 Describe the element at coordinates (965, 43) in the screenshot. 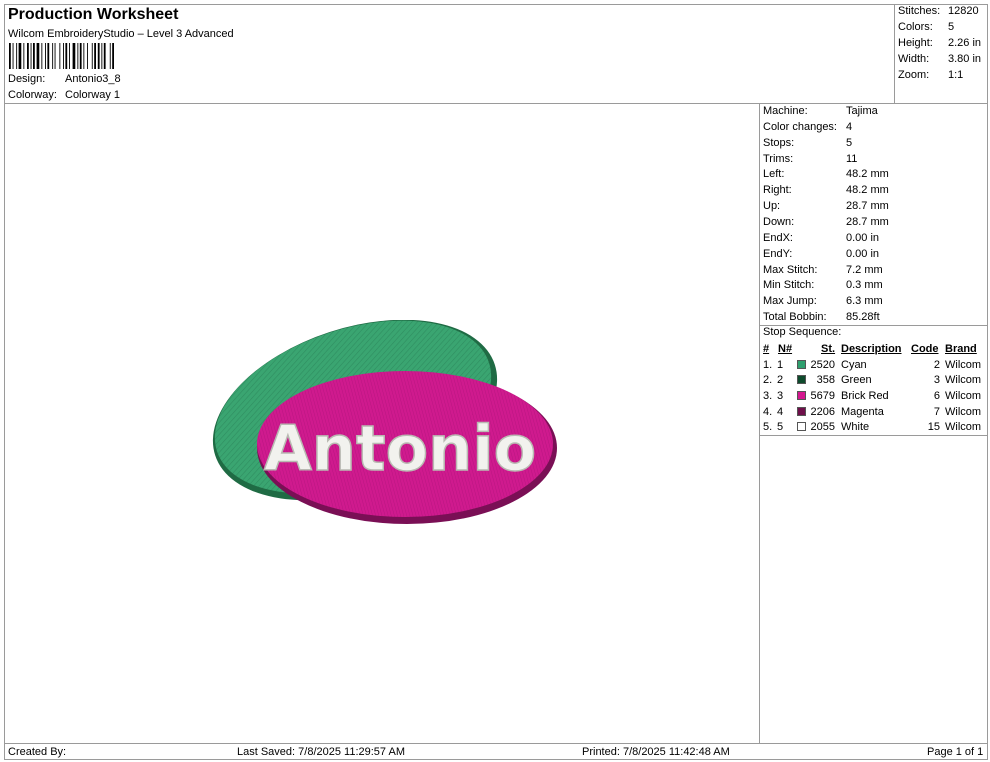

I see `height-value: 2.26 in` at that location.